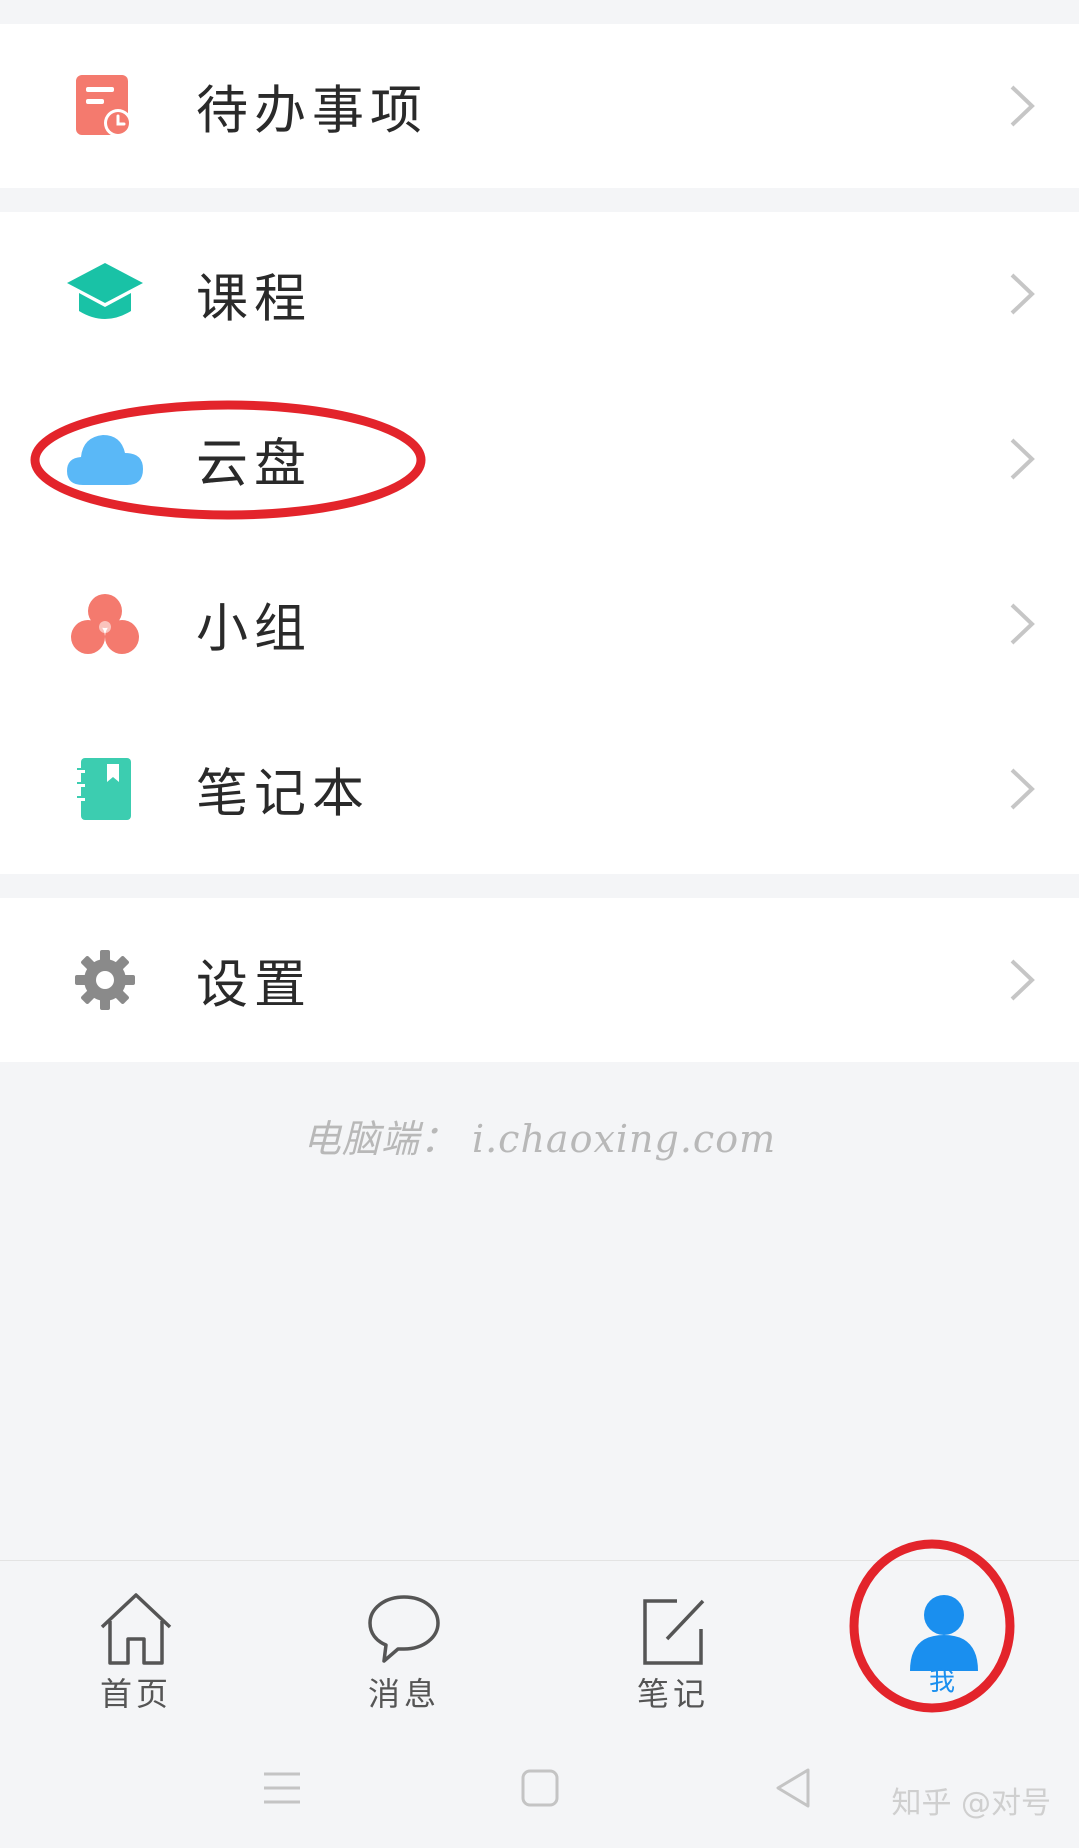  I want to click on menu-label-course: 课程, so click(254, 299).